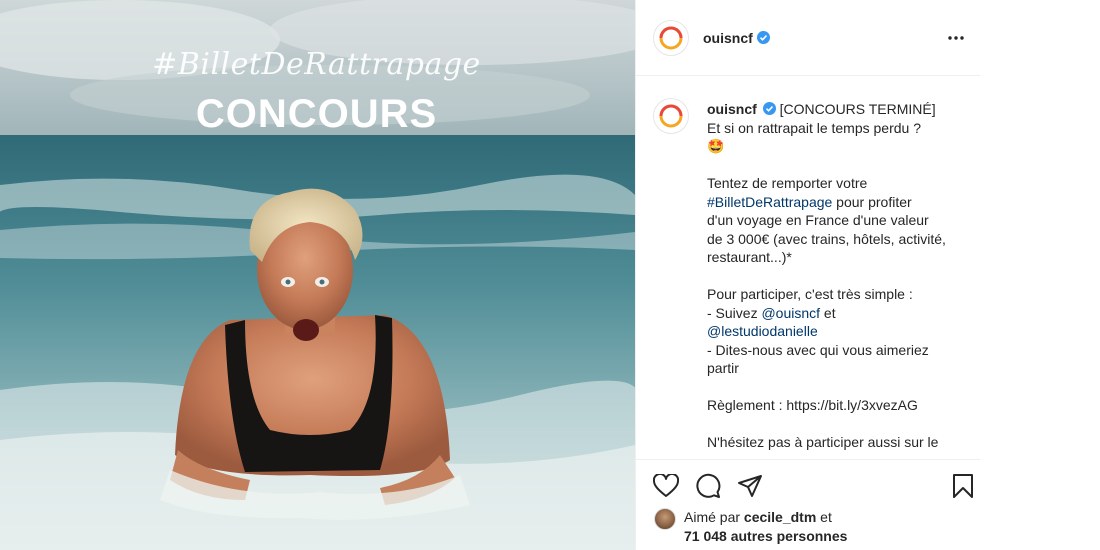 The height and width of the screenshot is (550, 1100). I want to click on mention-link-lestudiodanielle: @lestudiodanielle, so click(762, 331).